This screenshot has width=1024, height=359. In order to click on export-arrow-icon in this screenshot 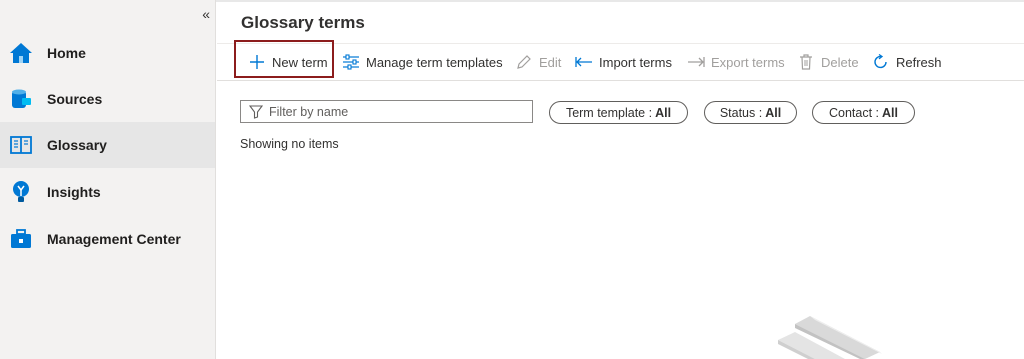, I will do `click(696, 62)`.